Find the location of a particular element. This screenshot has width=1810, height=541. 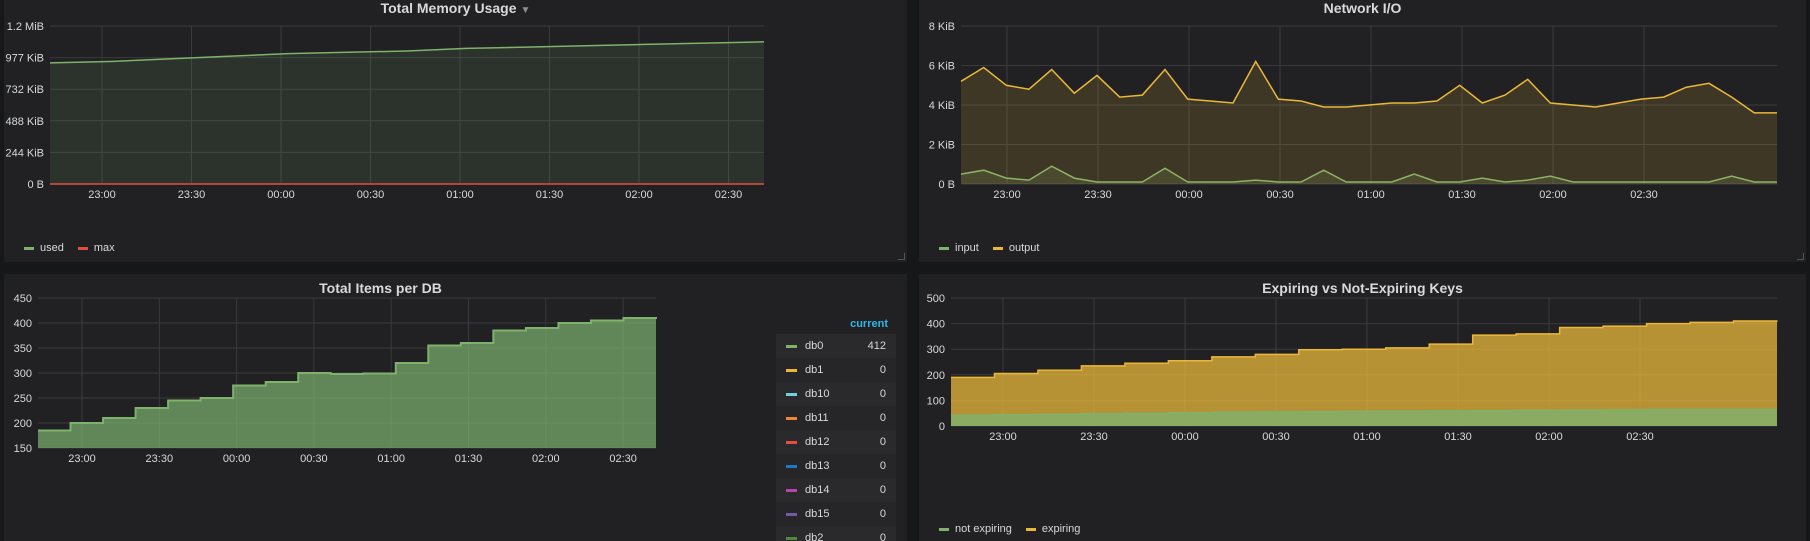

legend-row-db14: db14 0 is located at coordinates (836, 490).